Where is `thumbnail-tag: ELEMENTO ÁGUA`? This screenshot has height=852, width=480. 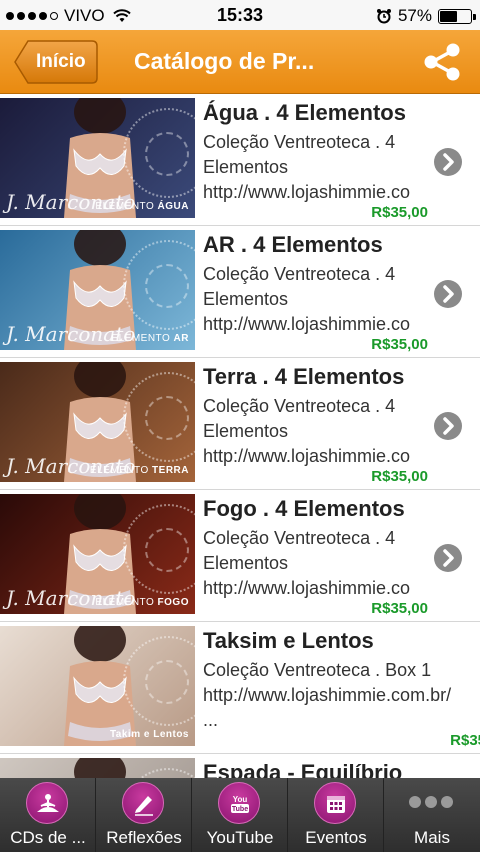 thumbnail-tag: ELEMENTO ÁGUA is located at coordinates (142, 206).